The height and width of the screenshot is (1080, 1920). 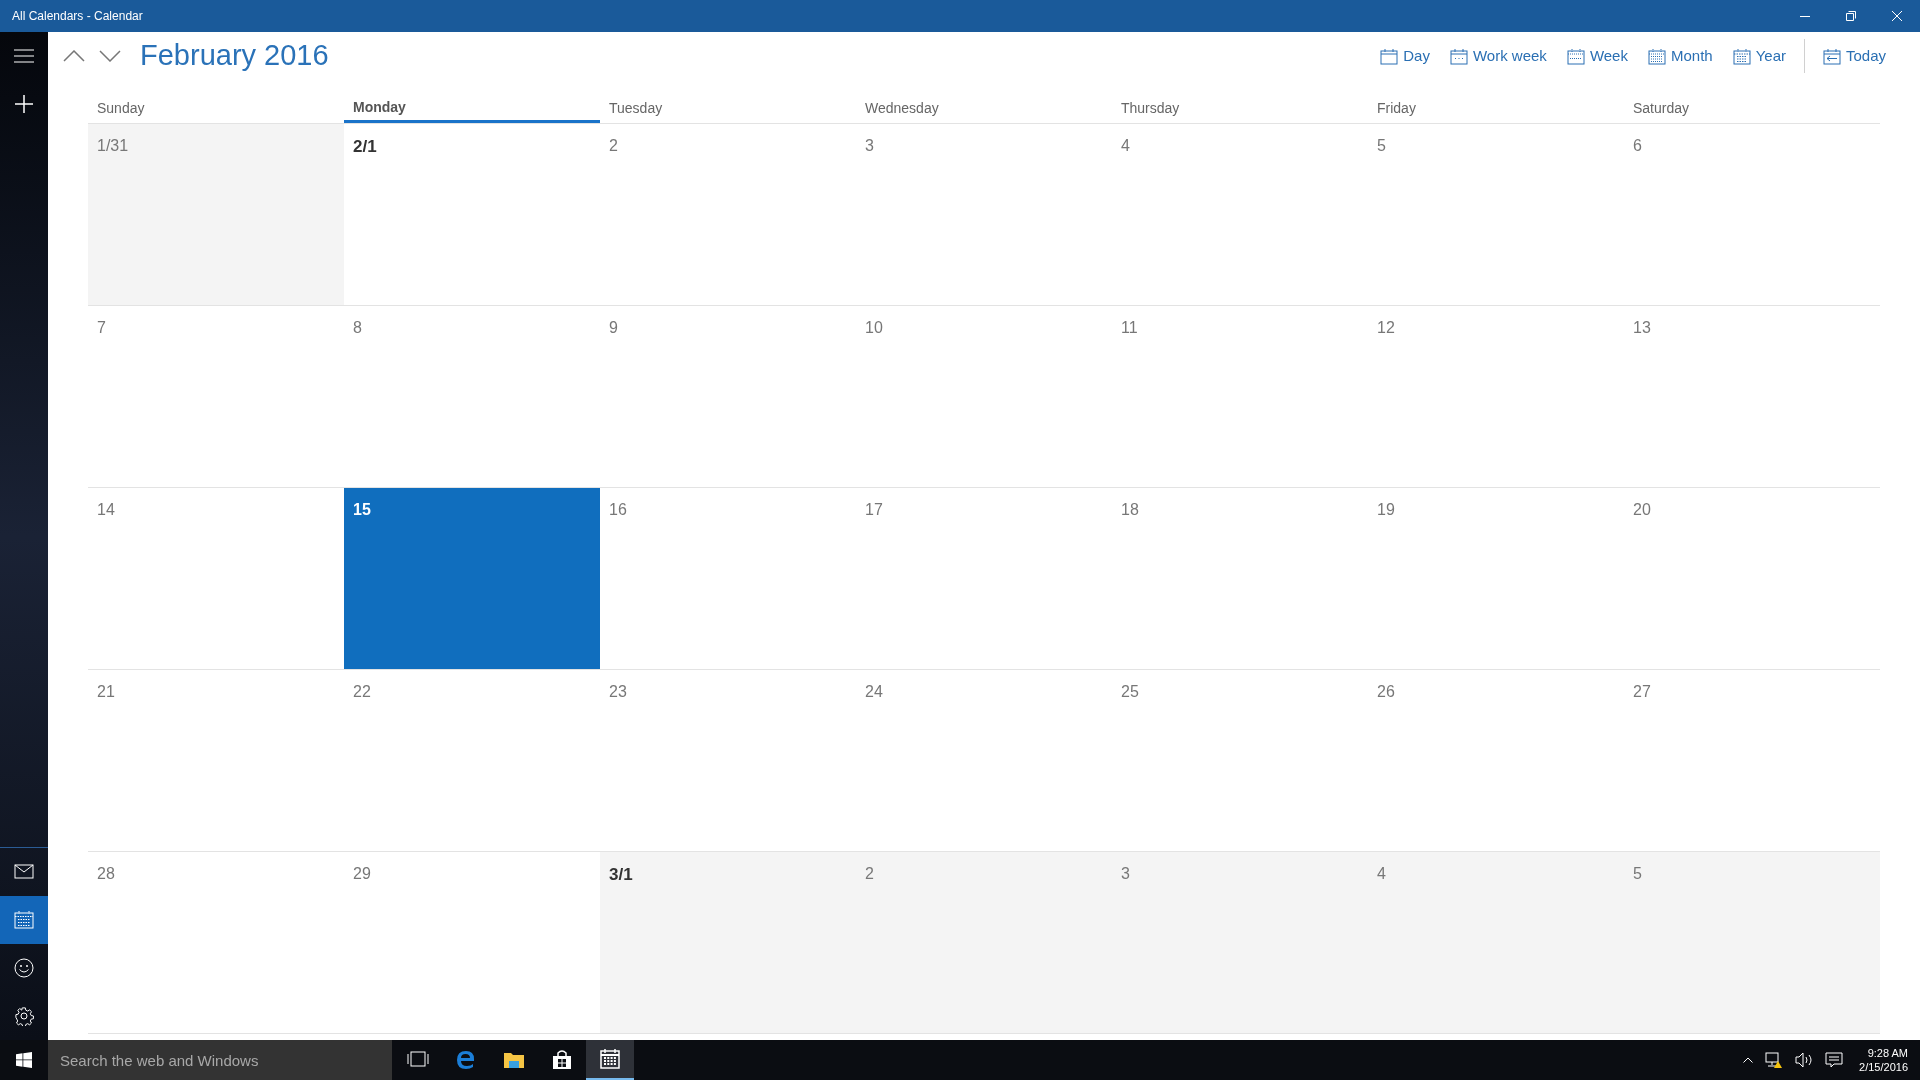 What do you see at coordinates (1386, 509) in the screenshot?
I see `day-number: 19` at bounding box center [1386, 509].